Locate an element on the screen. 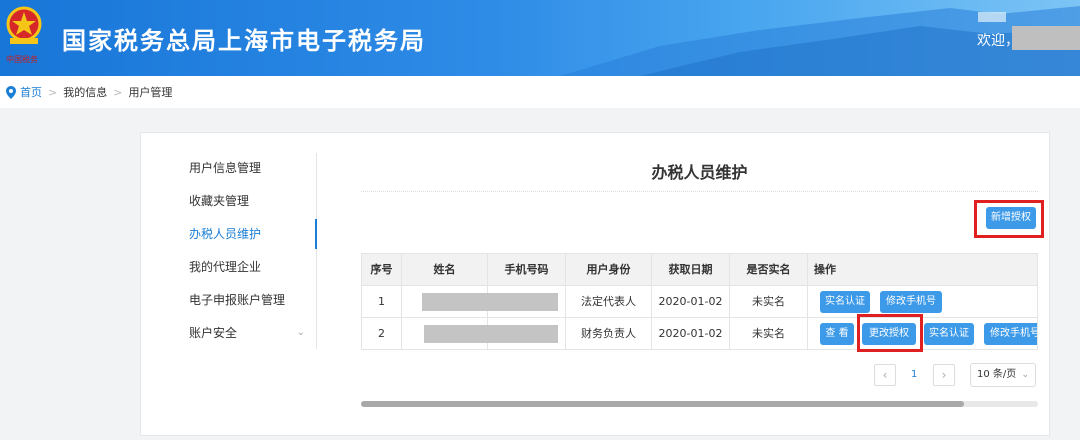 The image size is (1080, 440). location-pin-icon is located at coordinates (11, 92).